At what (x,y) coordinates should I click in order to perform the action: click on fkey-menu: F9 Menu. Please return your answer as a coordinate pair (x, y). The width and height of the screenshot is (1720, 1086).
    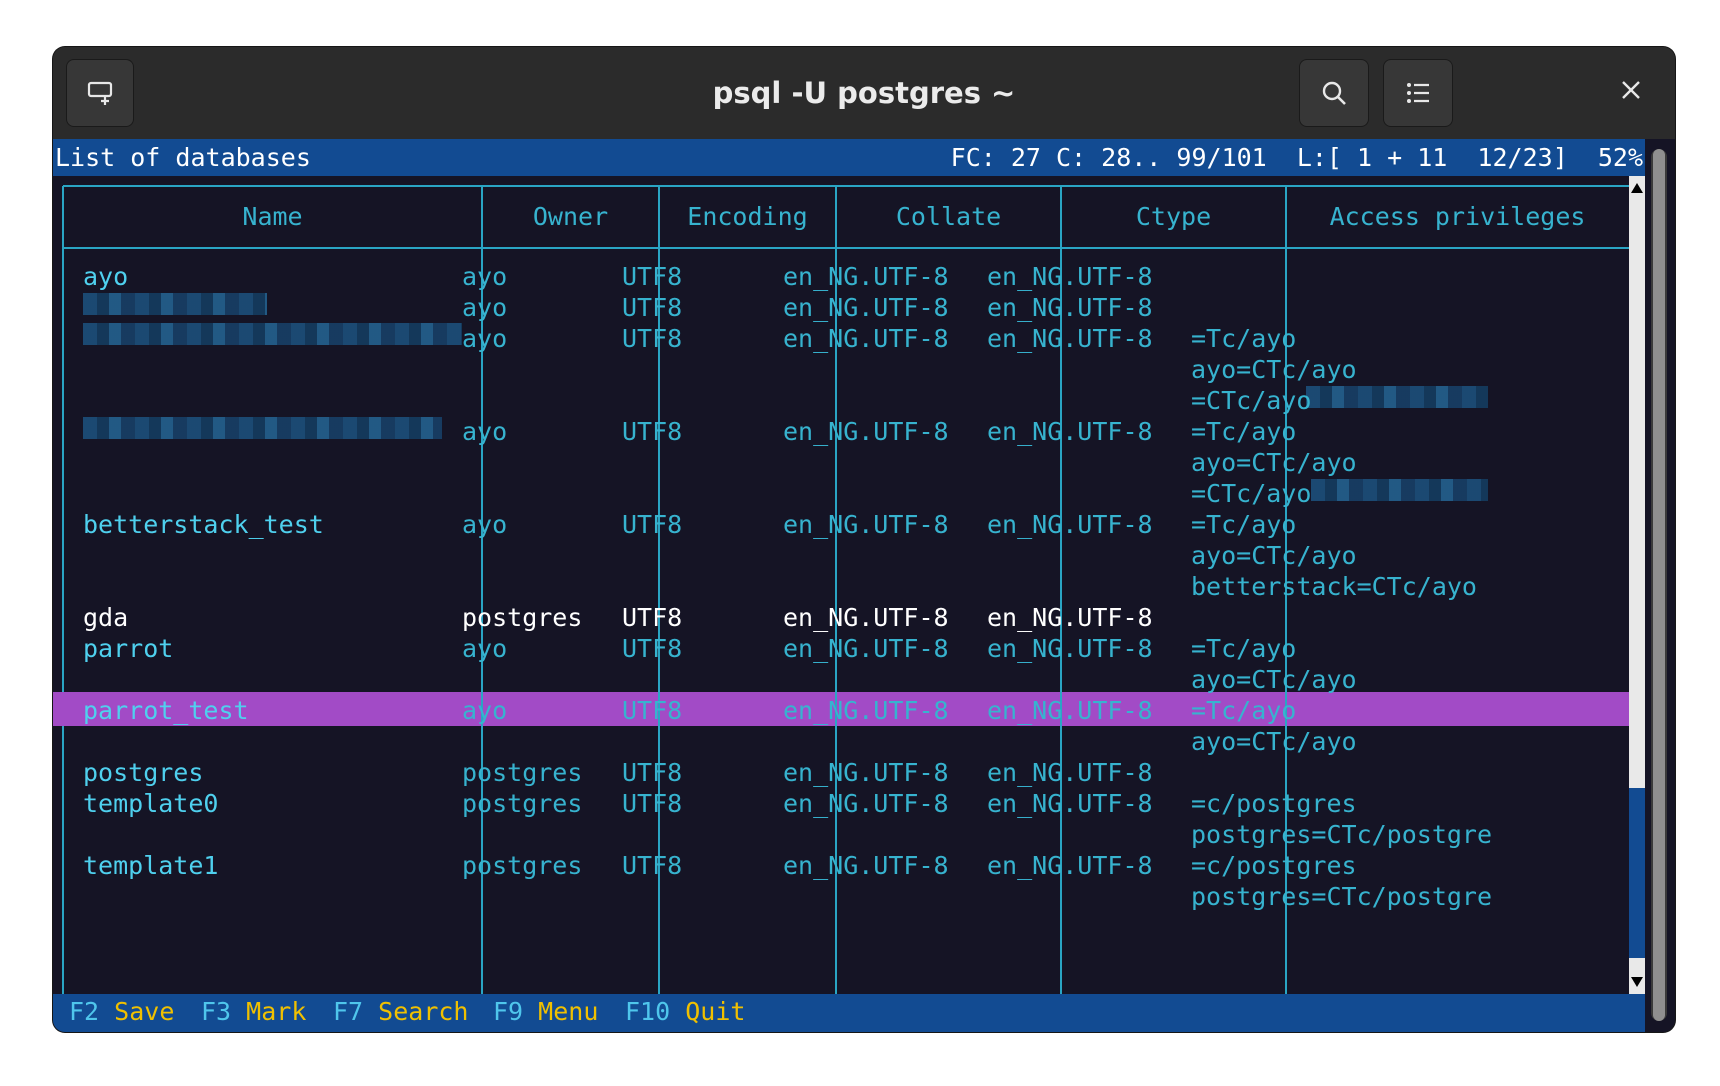
    Looking at the image, I should click on (545, 1012).